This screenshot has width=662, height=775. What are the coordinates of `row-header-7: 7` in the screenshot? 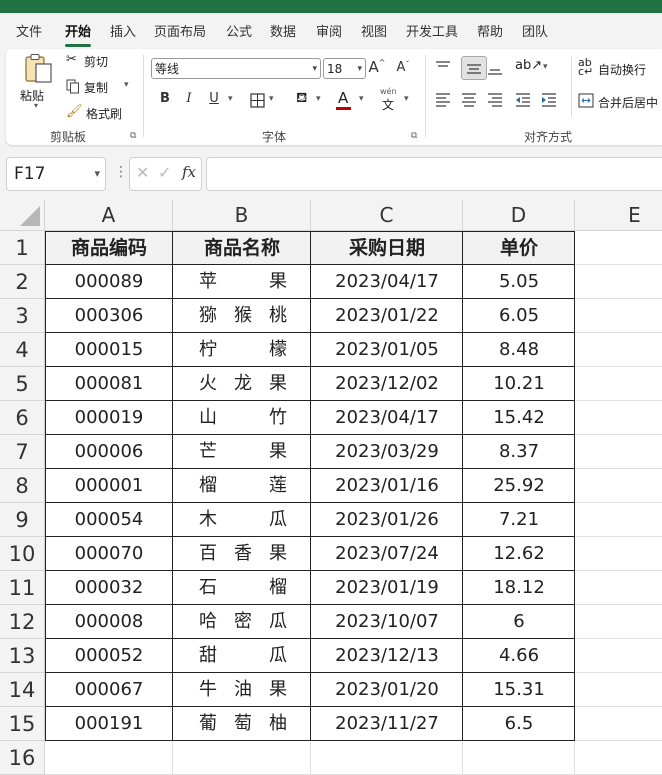 It's located at (22, 452).